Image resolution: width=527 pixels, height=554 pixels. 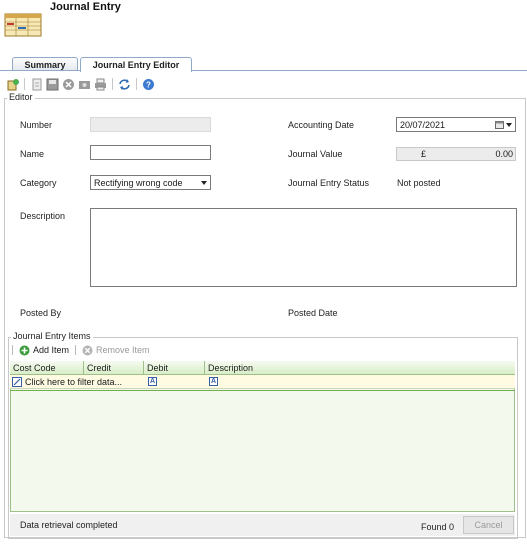 What do you see at coordinates (150, 124) in the screenshot?
I see `number-field` at bounding box center [150, 124].